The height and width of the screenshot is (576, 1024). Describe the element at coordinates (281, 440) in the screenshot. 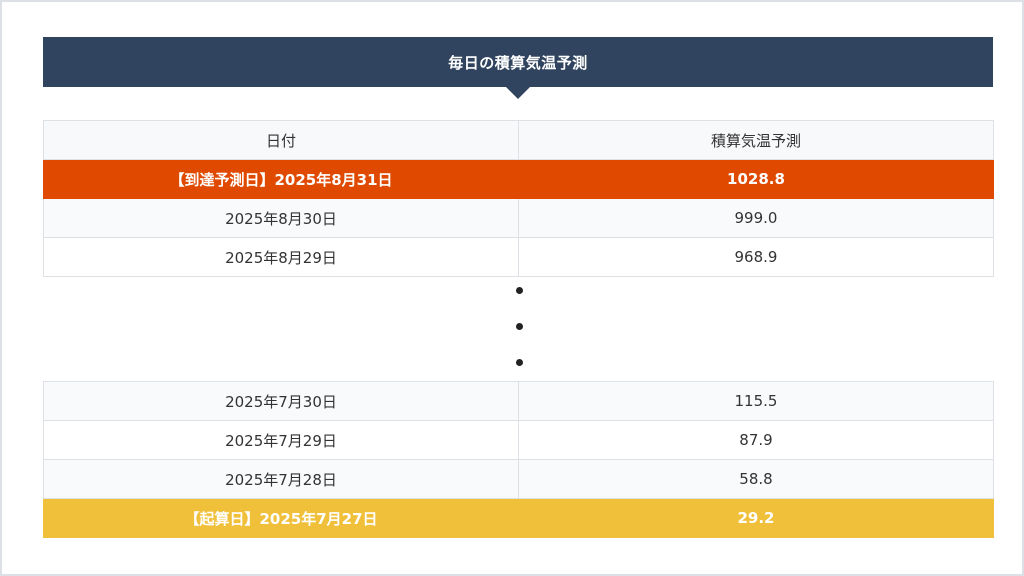

I see `table-cell-date: 2025年7月29日` at that location.